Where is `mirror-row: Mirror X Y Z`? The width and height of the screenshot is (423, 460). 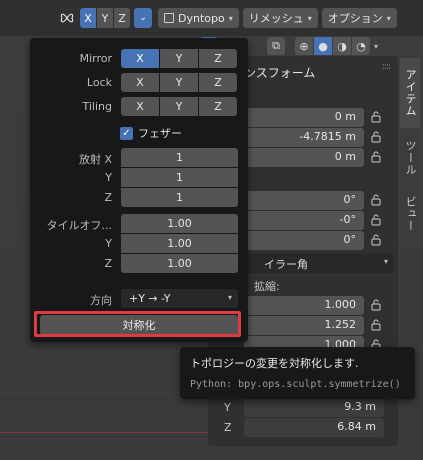
mirror-row: Mirror X Y Z is located at coordinates (139, 59).